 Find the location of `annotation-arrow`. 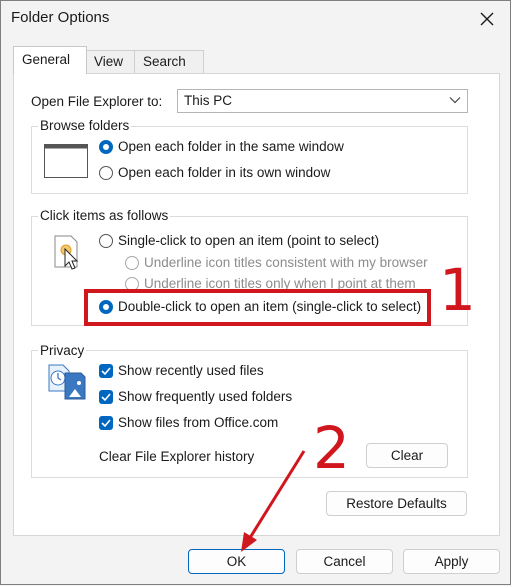

annotation-arrow is located at coordinates (273, 501).